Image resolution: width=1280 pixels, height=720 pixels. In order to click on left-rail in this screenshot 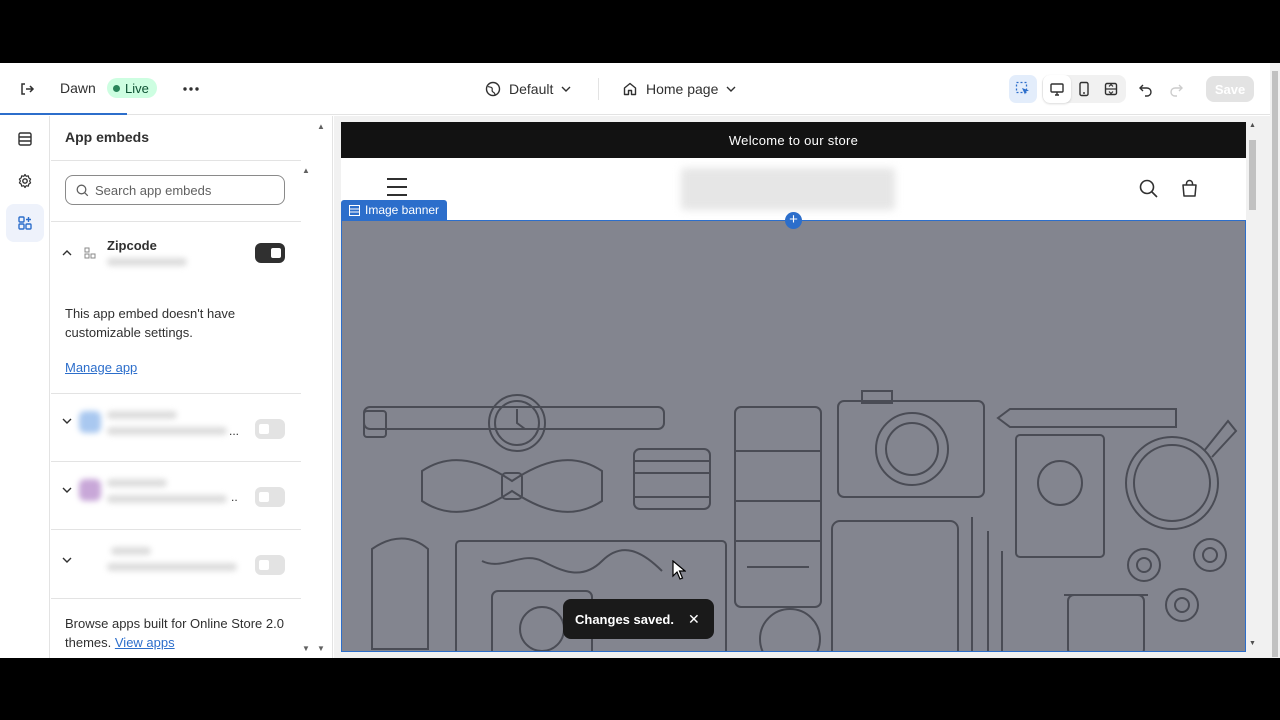, I will do `click(25, 387)`.